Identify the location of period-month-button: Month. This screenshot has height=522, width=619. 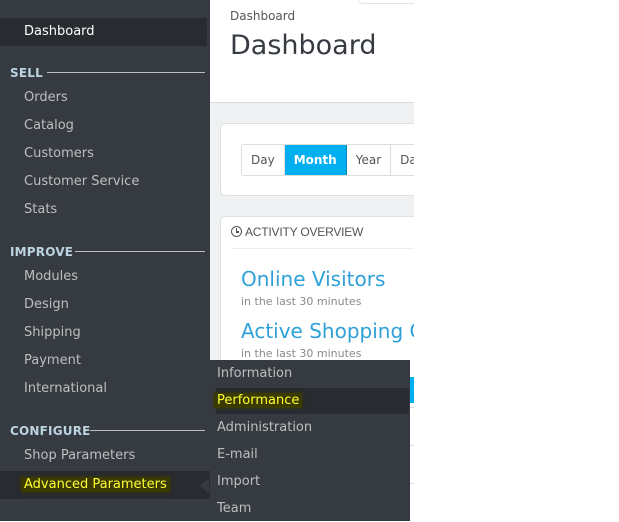
(315, 160).